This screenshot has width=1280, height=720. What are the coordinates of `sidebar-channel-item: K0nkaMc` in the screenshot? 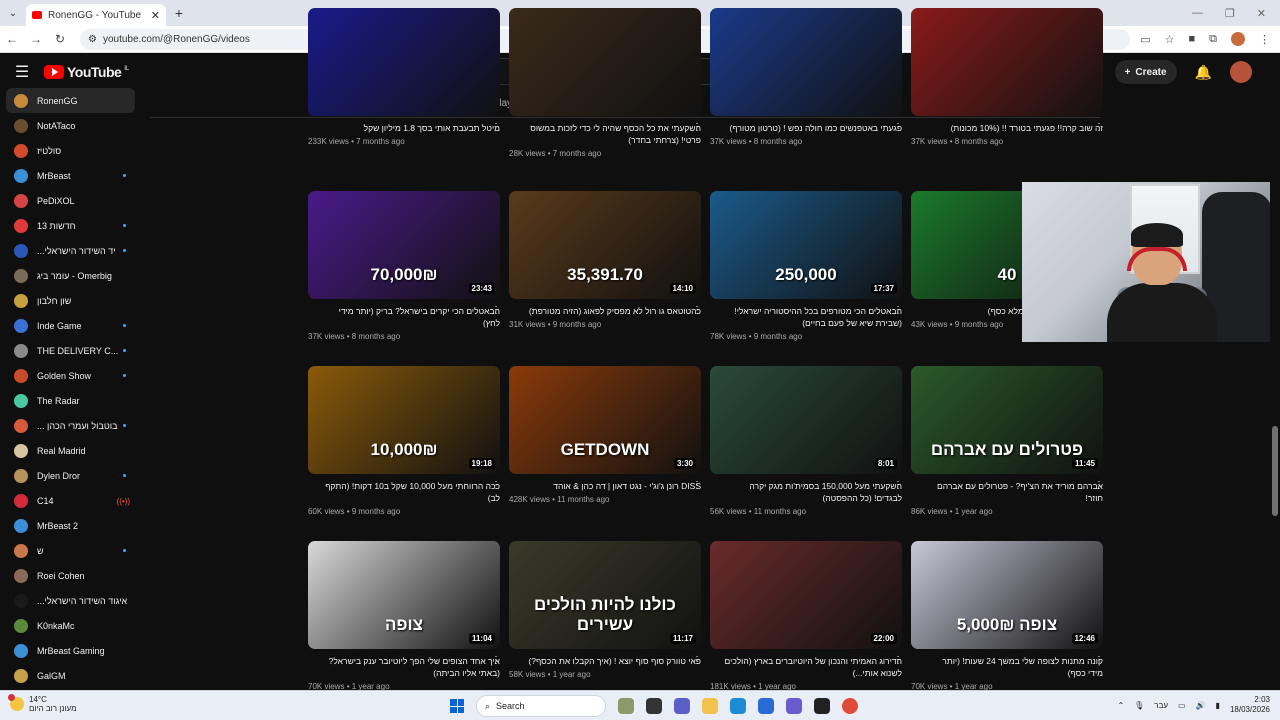 It's located at (70, 625).